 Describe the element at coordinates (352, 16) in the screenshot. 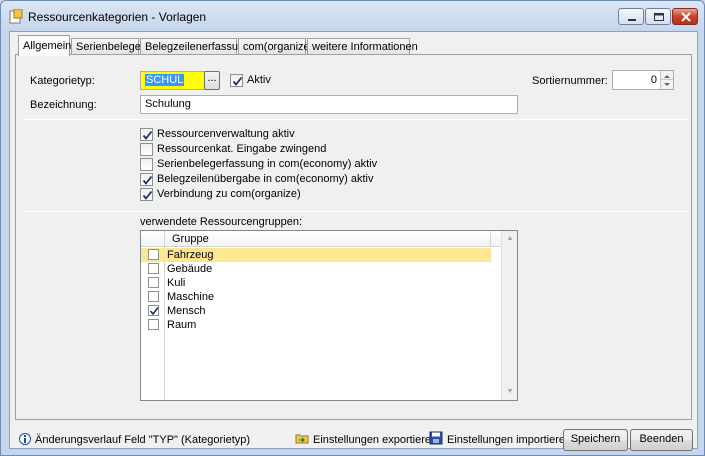

I see `title-bar: Ressourcenkategorien - Vorlagen` at that location.